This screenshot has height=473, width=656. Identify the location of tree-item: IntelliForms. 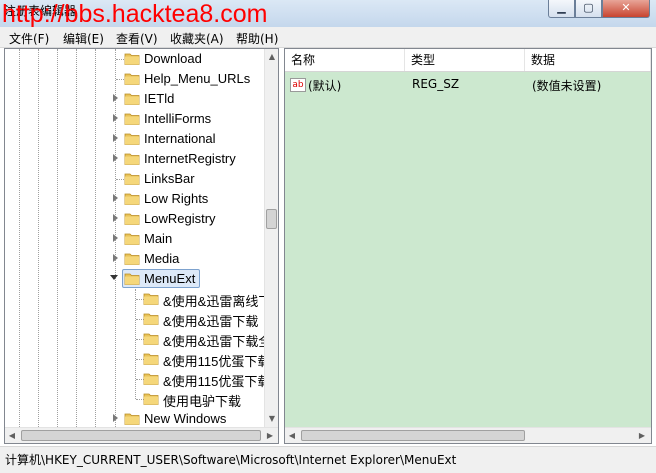
(134, 119).